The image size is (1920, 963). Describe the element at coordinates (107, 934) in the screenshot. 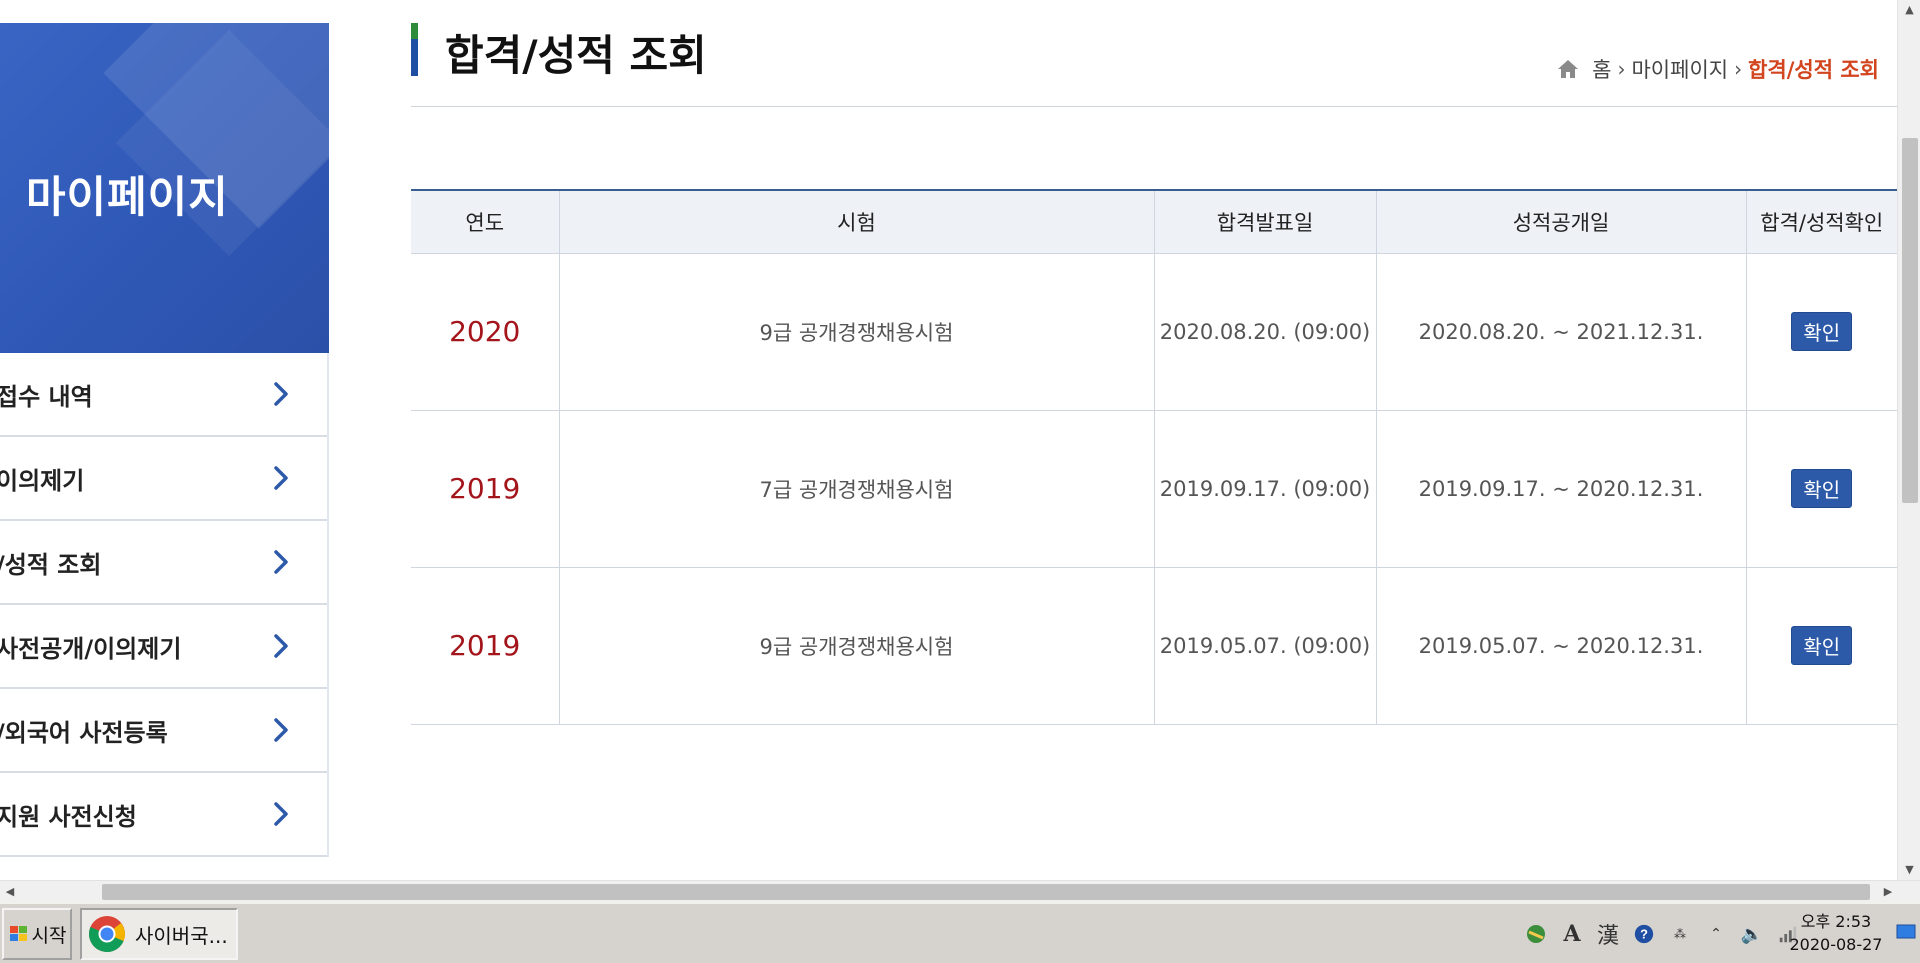

I see `chrome-icon` at that location.